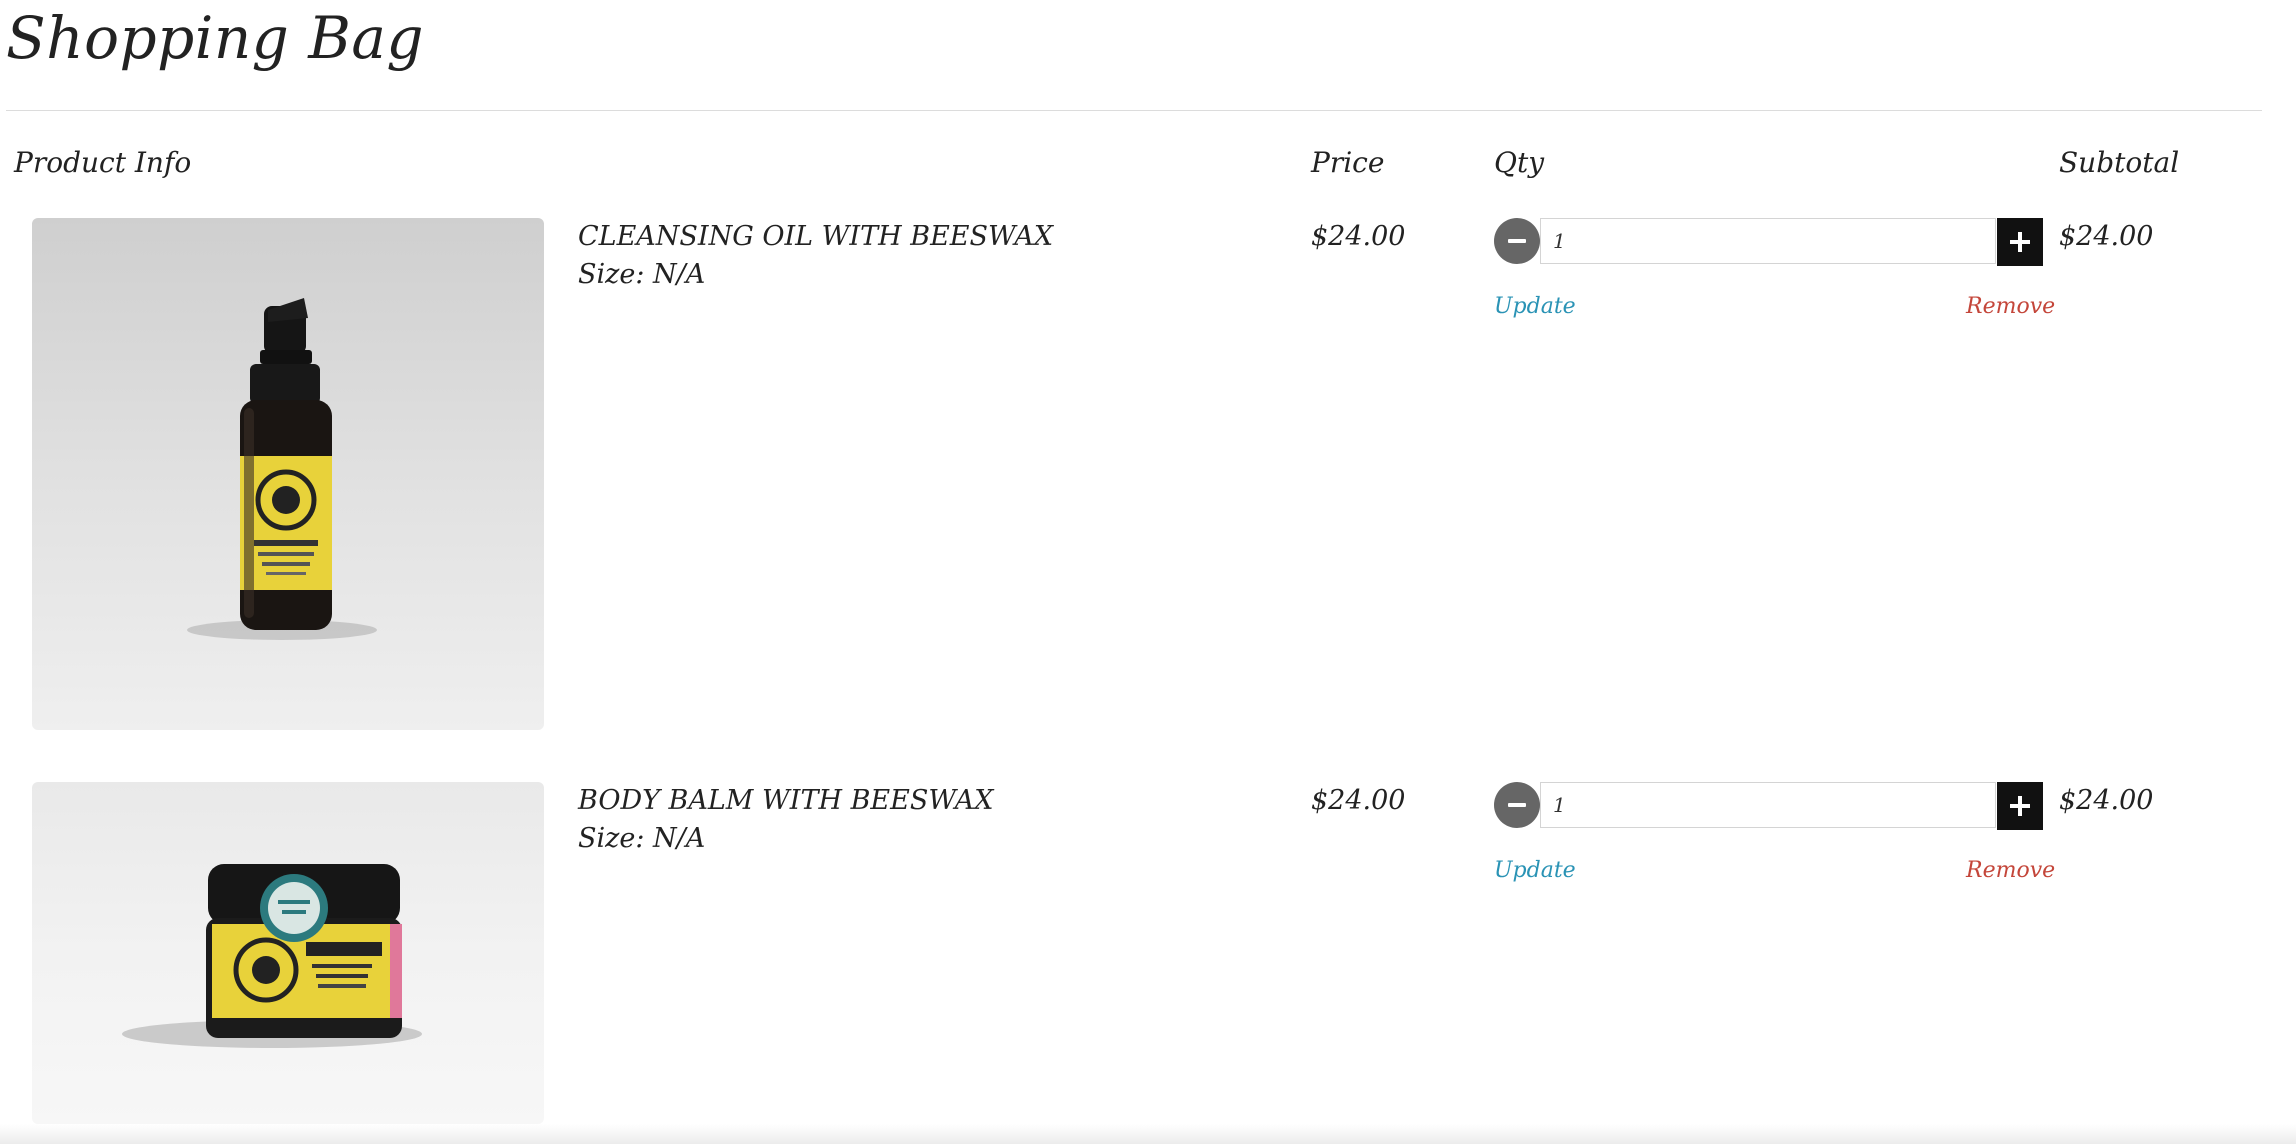  Describe the element at coordinates (1134, 110) in the screenshot. I see `title-divider` at that location.